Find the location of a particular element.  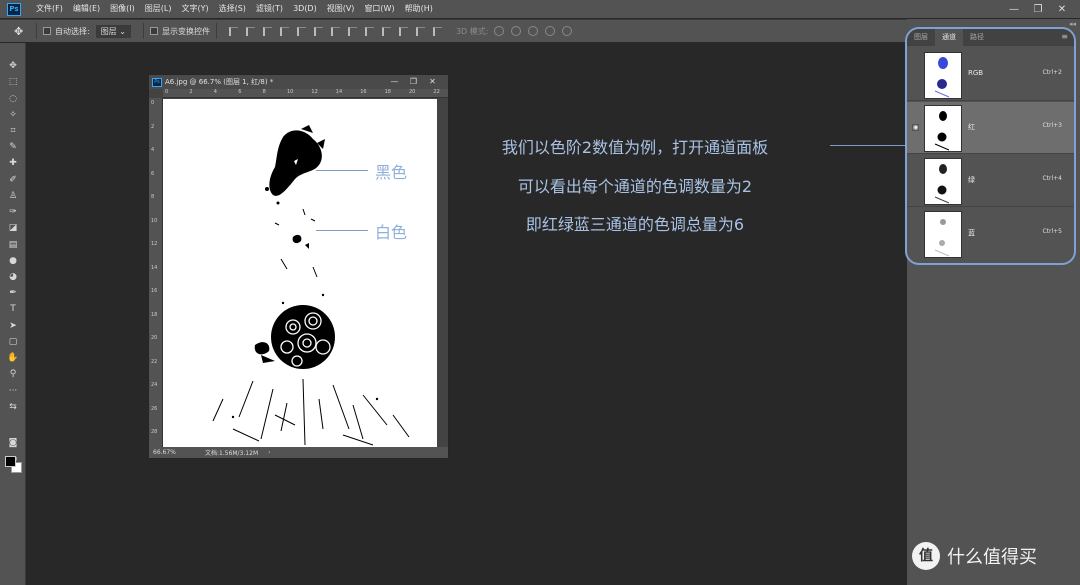

healing-brush-tool-icon: ✚ is located at coordinates (13, 163).